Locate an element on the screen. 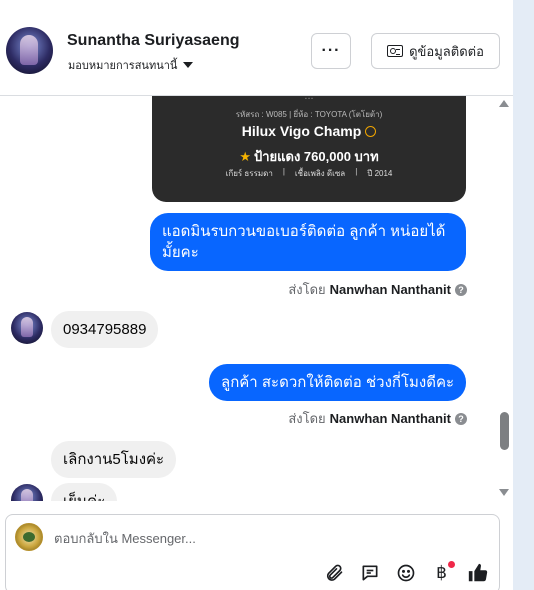  attachment-icon is located at coordinates (333, 572).